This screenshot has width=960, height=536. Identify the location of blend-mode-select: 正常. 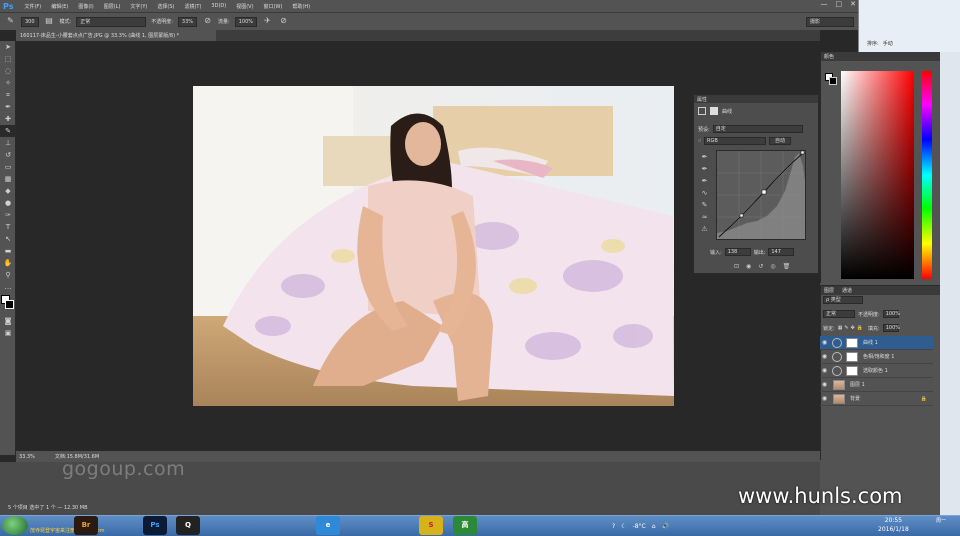
(839, 314).